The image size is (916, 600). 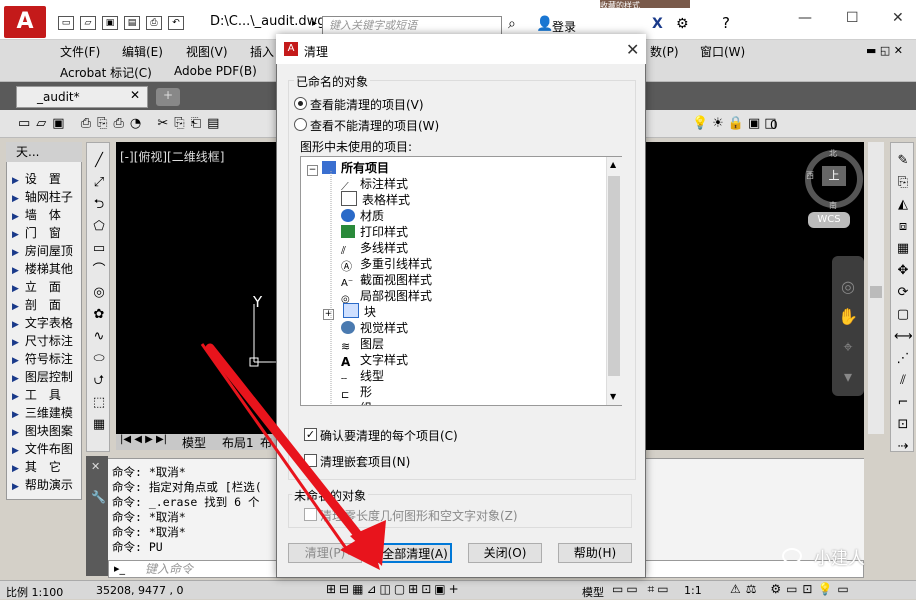 What do you see at coordinates (544, 24) in the screenshot?
I see `user-icon: 👤` at bounding box center [544, 24].